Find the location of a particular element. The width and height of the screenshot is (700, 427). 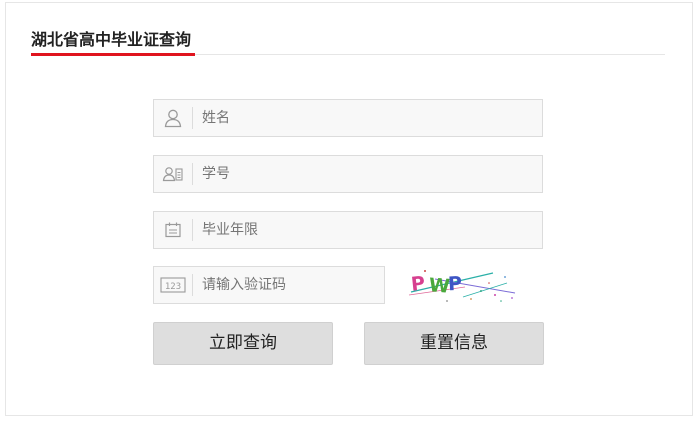

number-123-icon: 123 is located at coordinates (173, 285).